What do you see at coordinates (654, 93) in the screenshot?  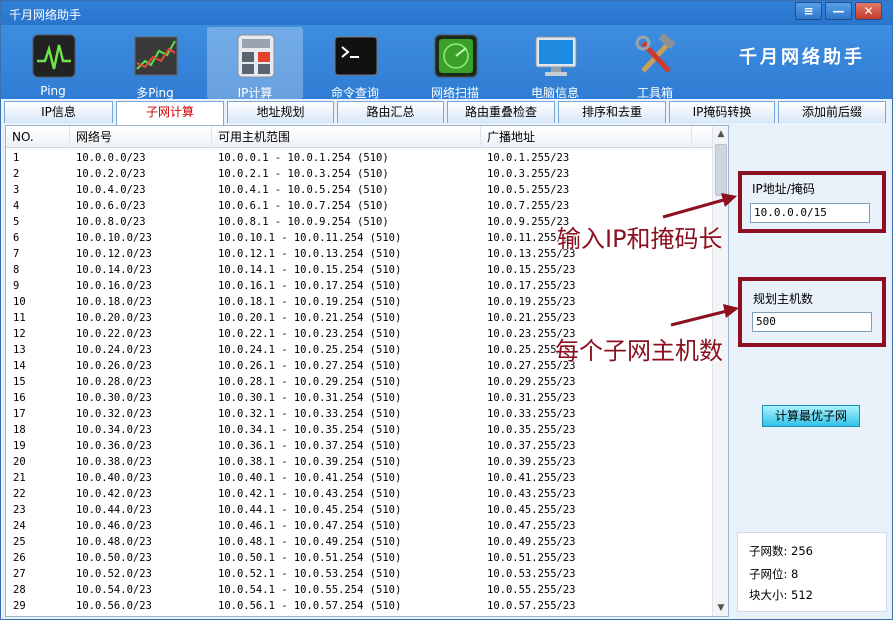 I see `tool-label: 工具箱` at bounding box center [654, 93].